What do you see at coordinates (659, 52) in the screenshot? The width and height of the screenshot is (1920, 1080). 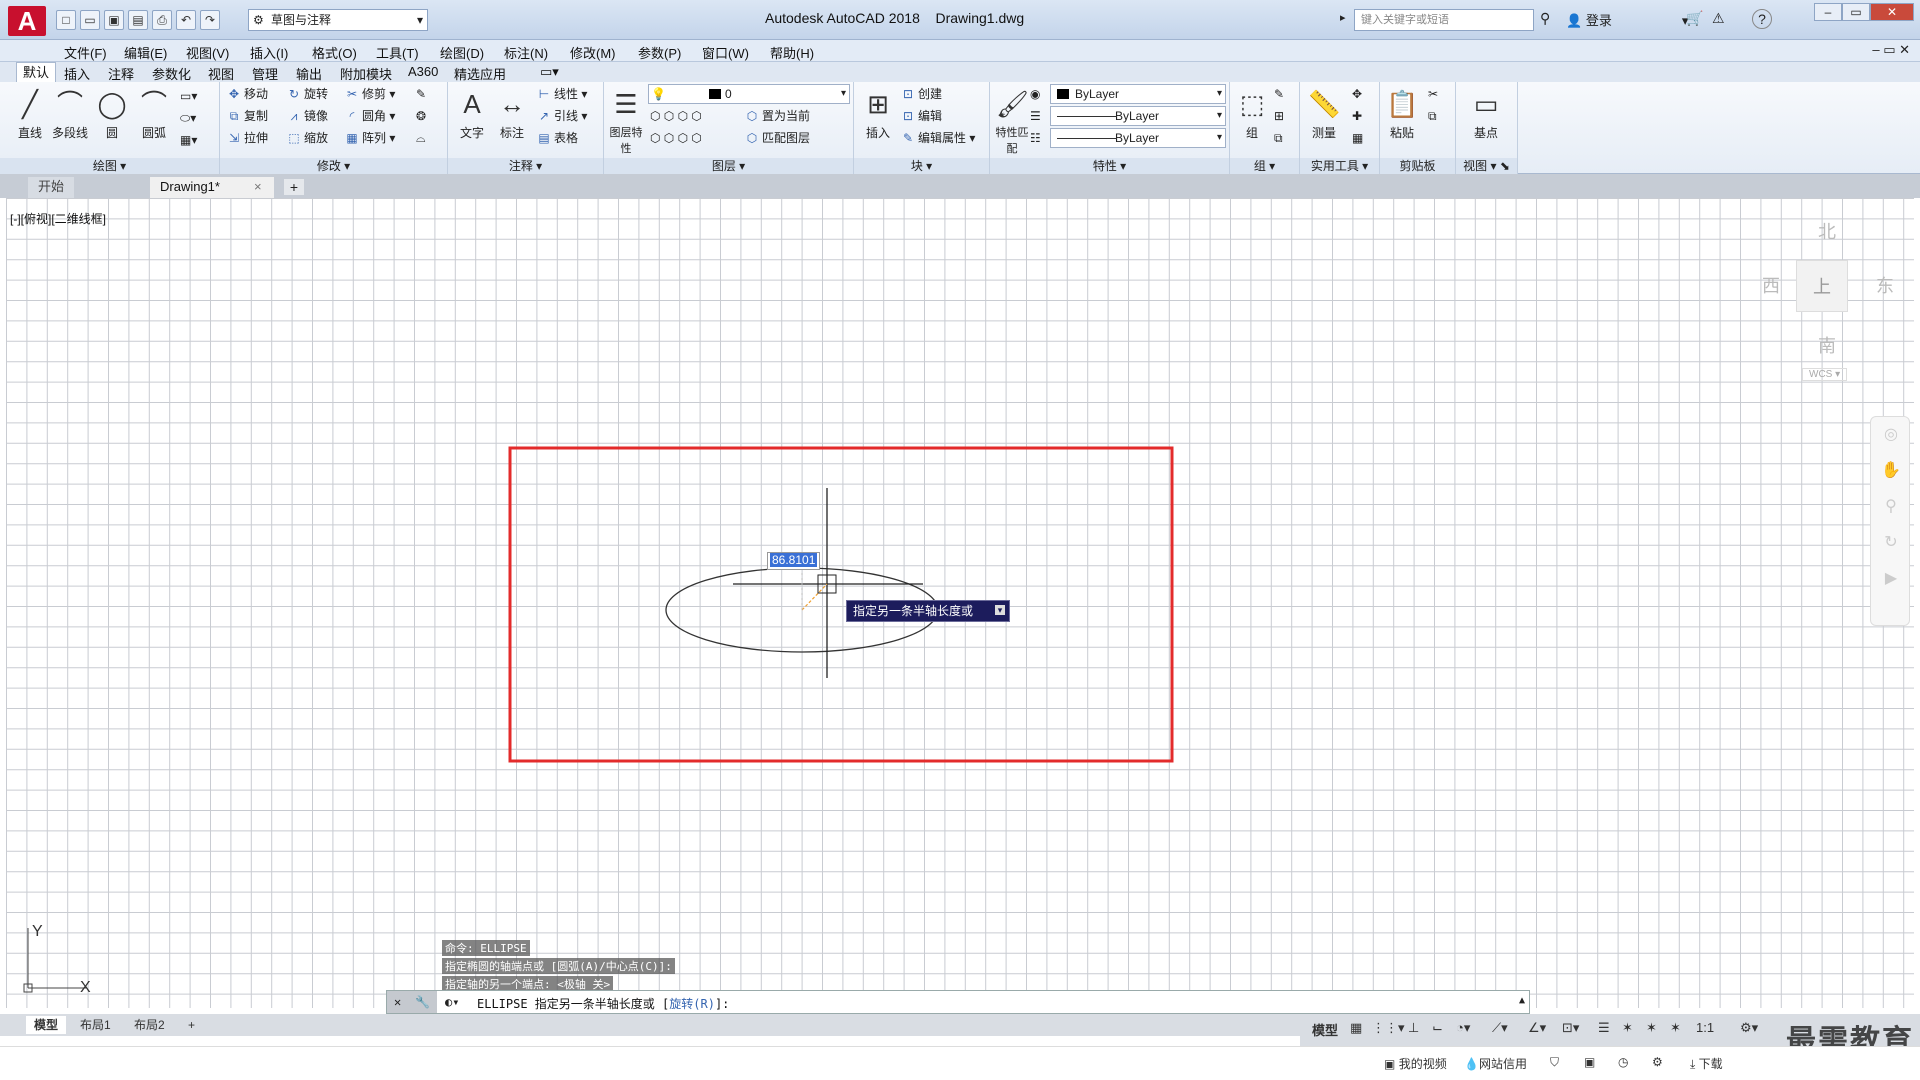 I see `menu-parametric: 参数(P)` at bounding box center [659, 52].